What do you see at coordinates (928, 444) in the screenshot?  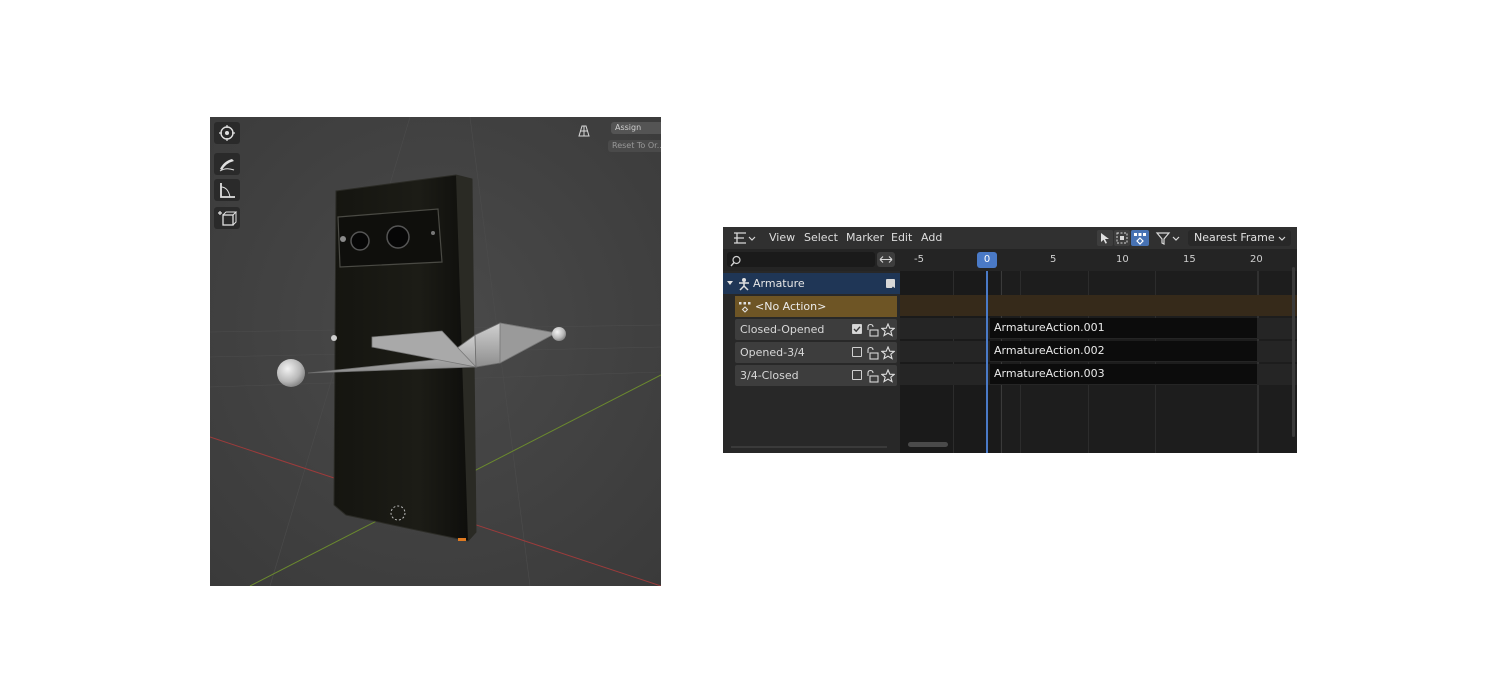 I see `horizontal-scrollbar` at bounding box center [928, 444].